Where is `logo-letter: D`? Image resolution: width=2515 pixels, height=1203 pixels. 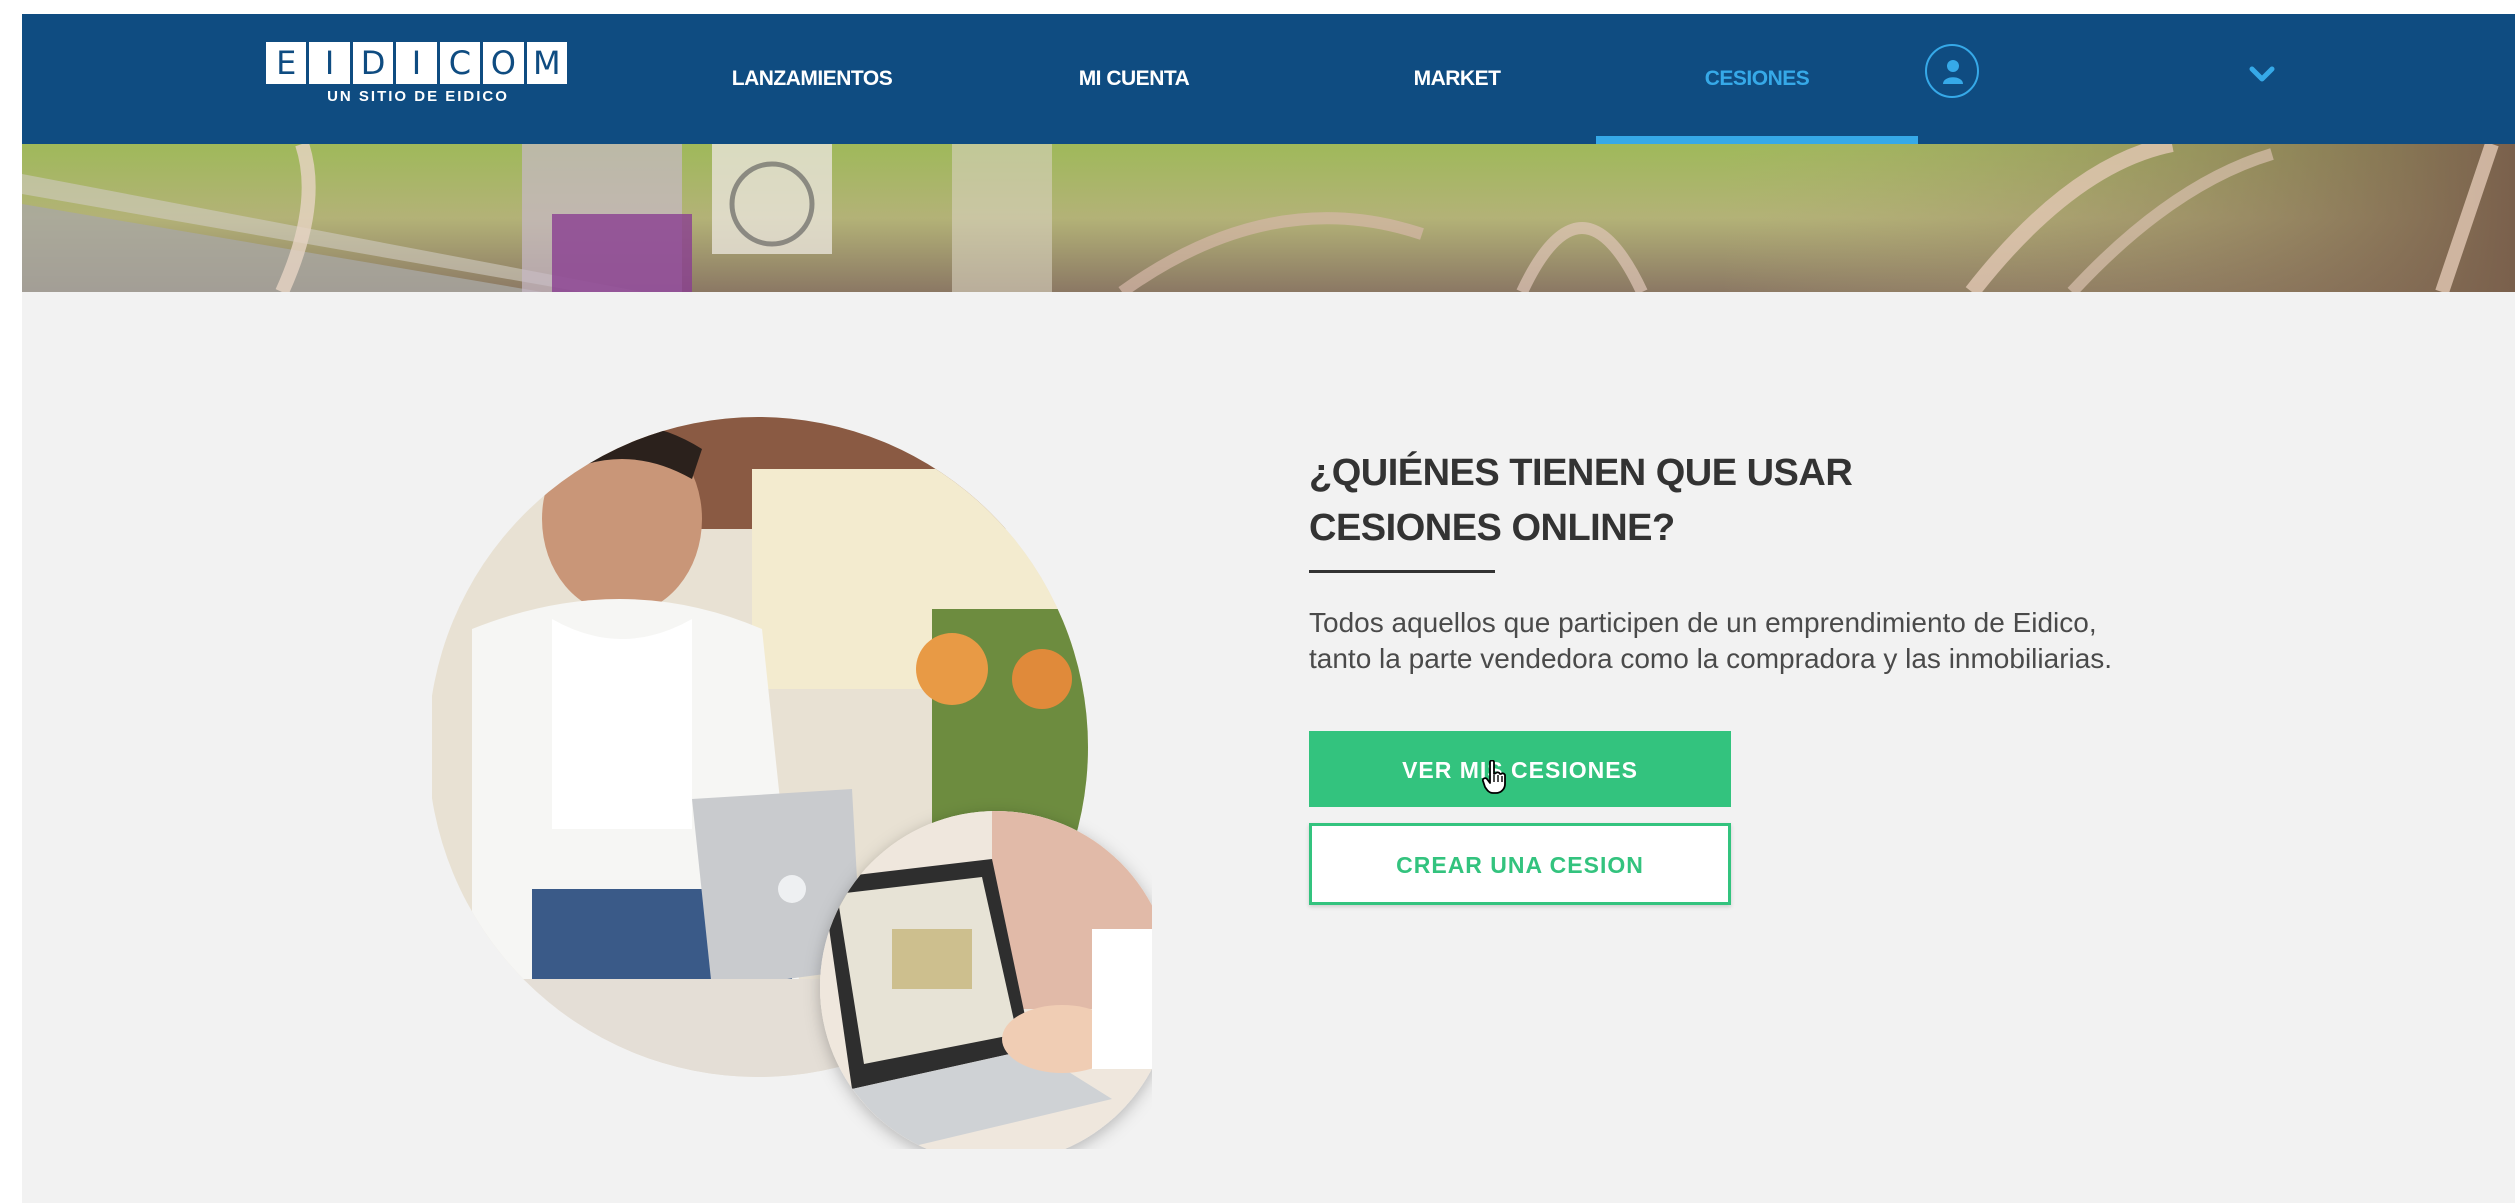
logo-letter: D is located at coordinates (373, 63).